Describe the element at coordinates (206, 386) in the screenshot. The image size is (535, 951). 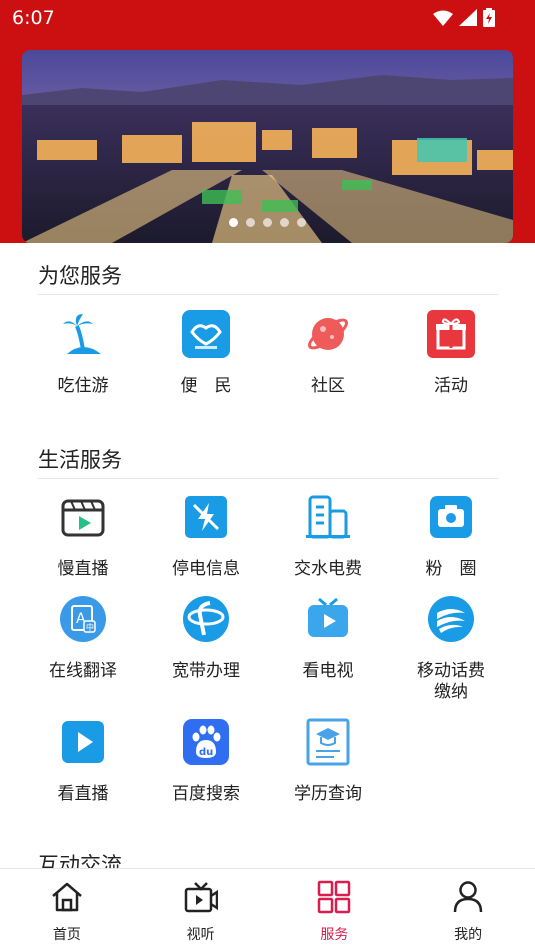
I see `service-label: 便 民` at that location.